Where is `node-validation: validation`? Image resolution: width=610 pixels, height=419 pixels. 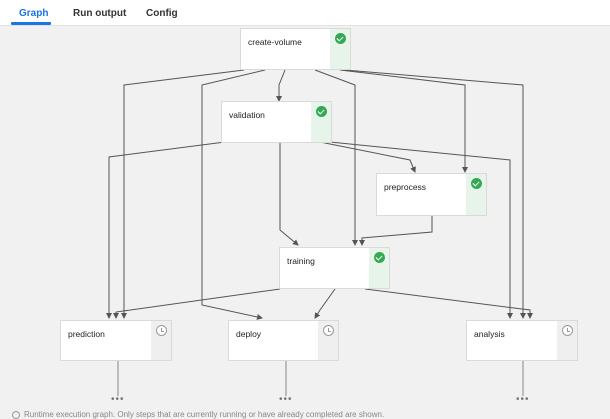 node-validation: validation is located at coordinates (276, 122).